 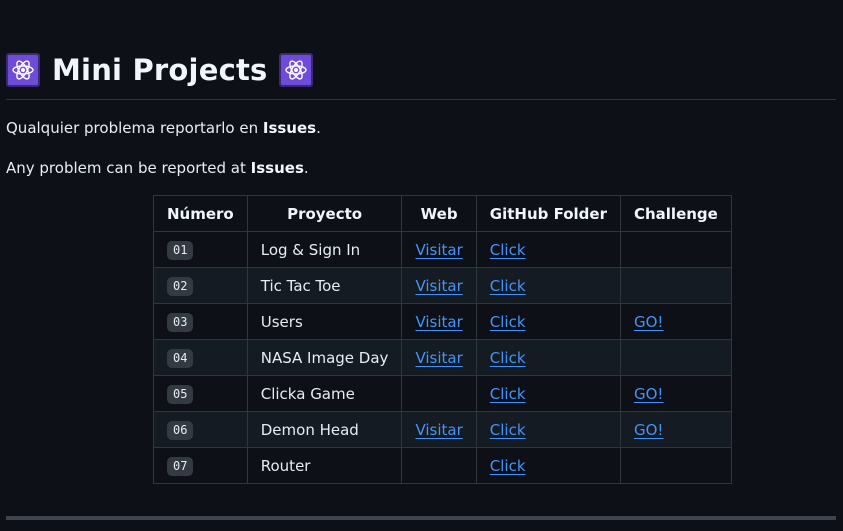 What do you see at coordinates (200, 393) in the screenshot?
I see `number-cell: 05` at bounding box center [200, 393].